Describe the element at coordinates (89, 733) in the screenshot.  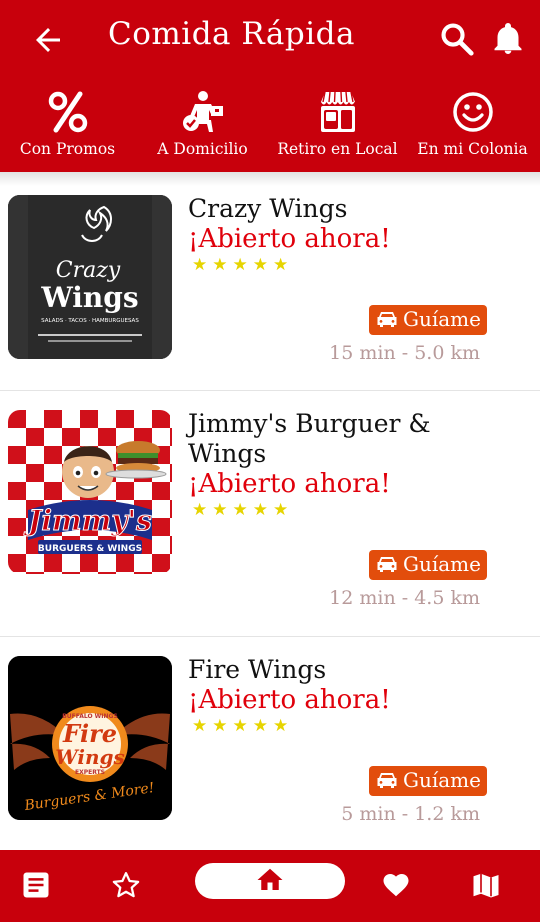
I see `logo-text: Fire` at that location.